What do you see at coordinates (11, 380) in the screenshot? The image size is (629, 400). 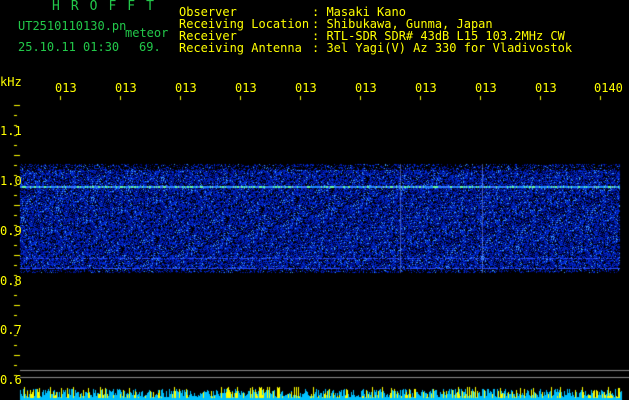 I see `freq-tick-label: 0.6` at bounding box center [11, 380].